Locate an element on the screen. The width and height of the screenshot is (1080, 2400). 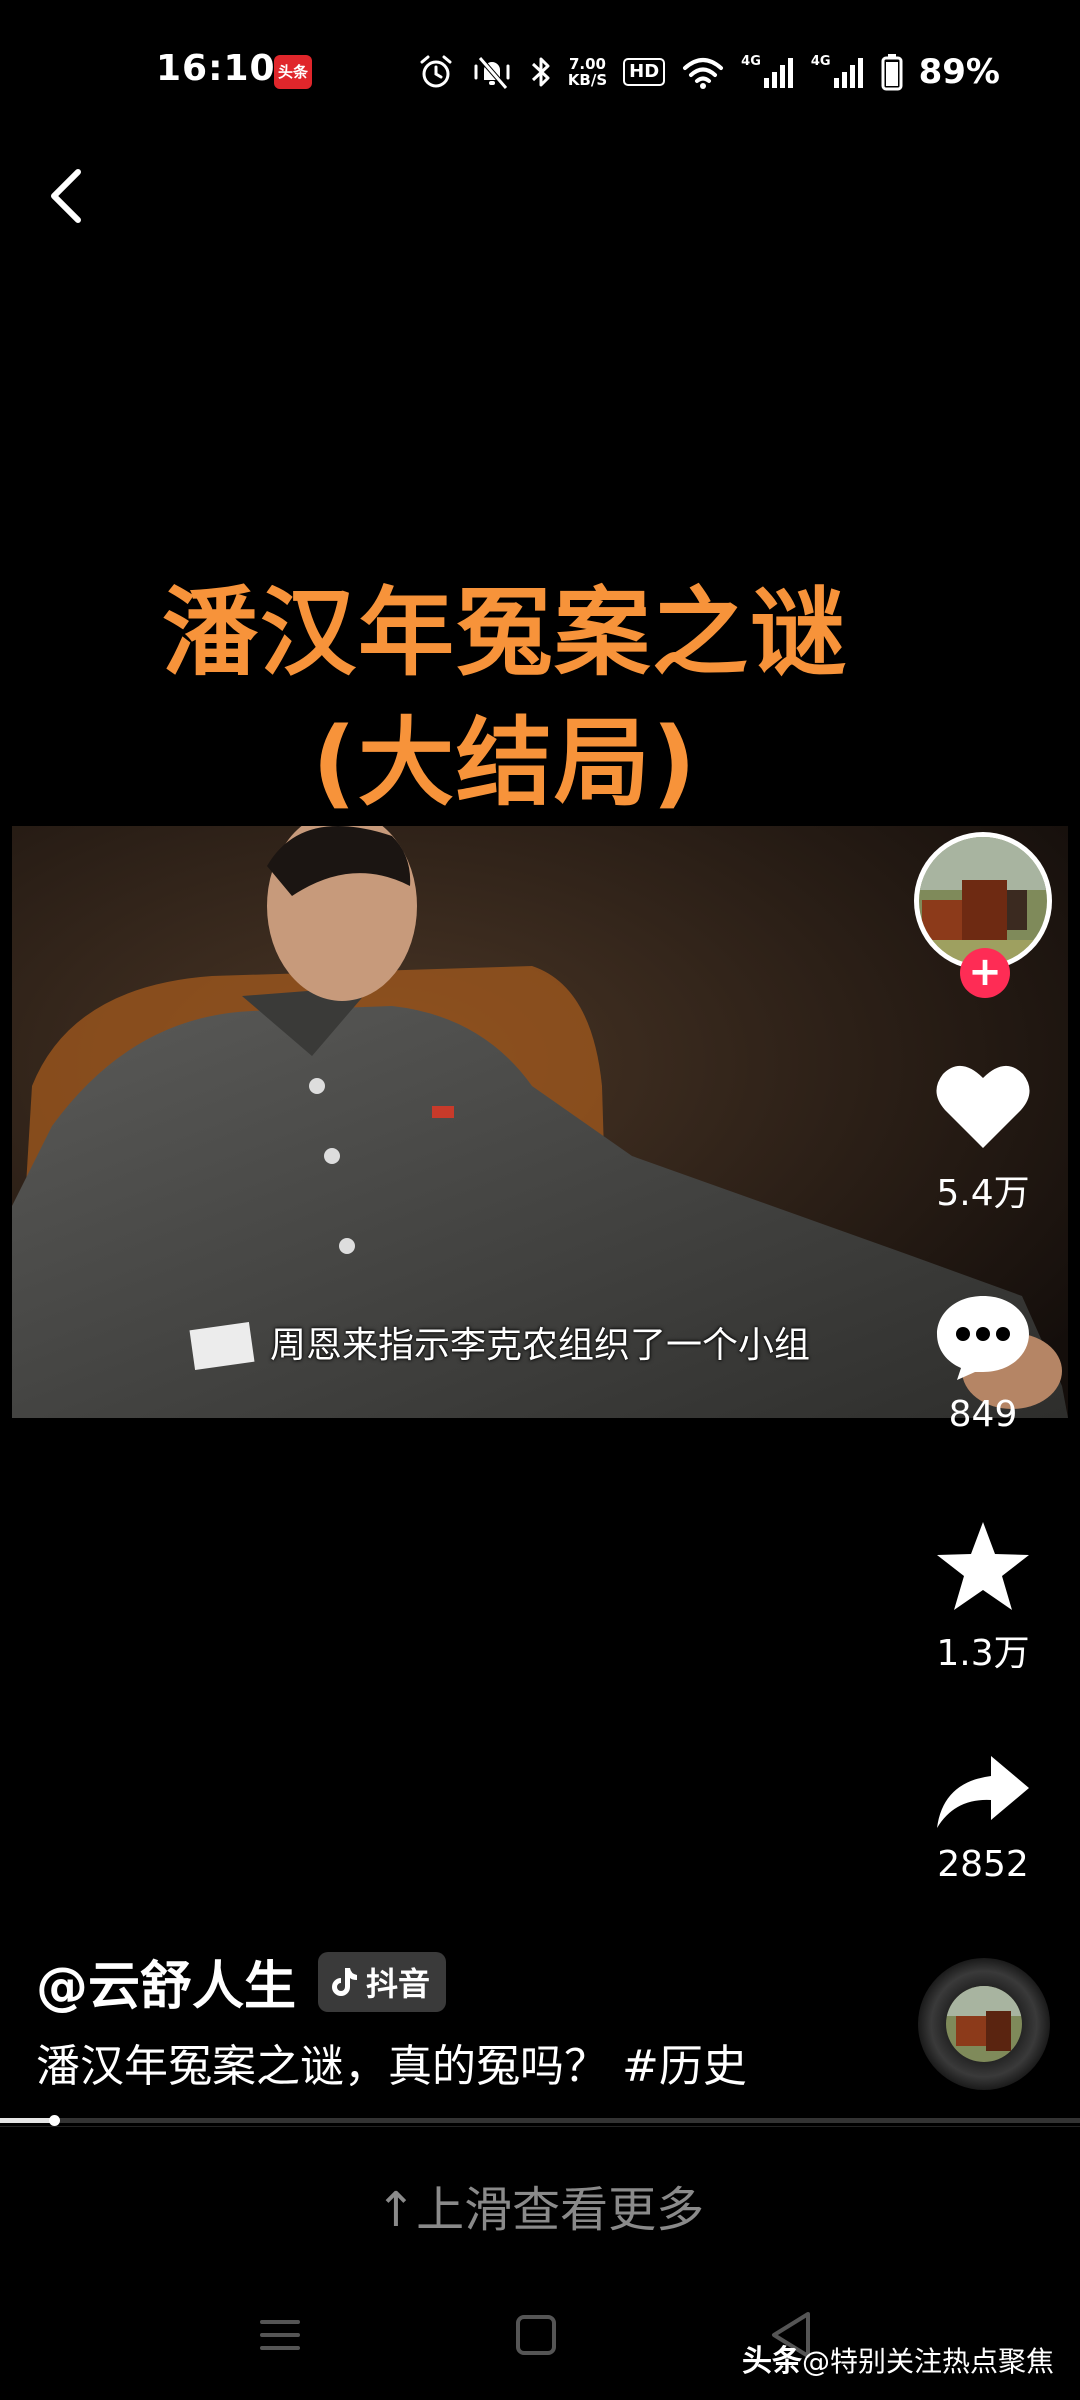
comment-button: 849 is located at coordinates (983, 1362).